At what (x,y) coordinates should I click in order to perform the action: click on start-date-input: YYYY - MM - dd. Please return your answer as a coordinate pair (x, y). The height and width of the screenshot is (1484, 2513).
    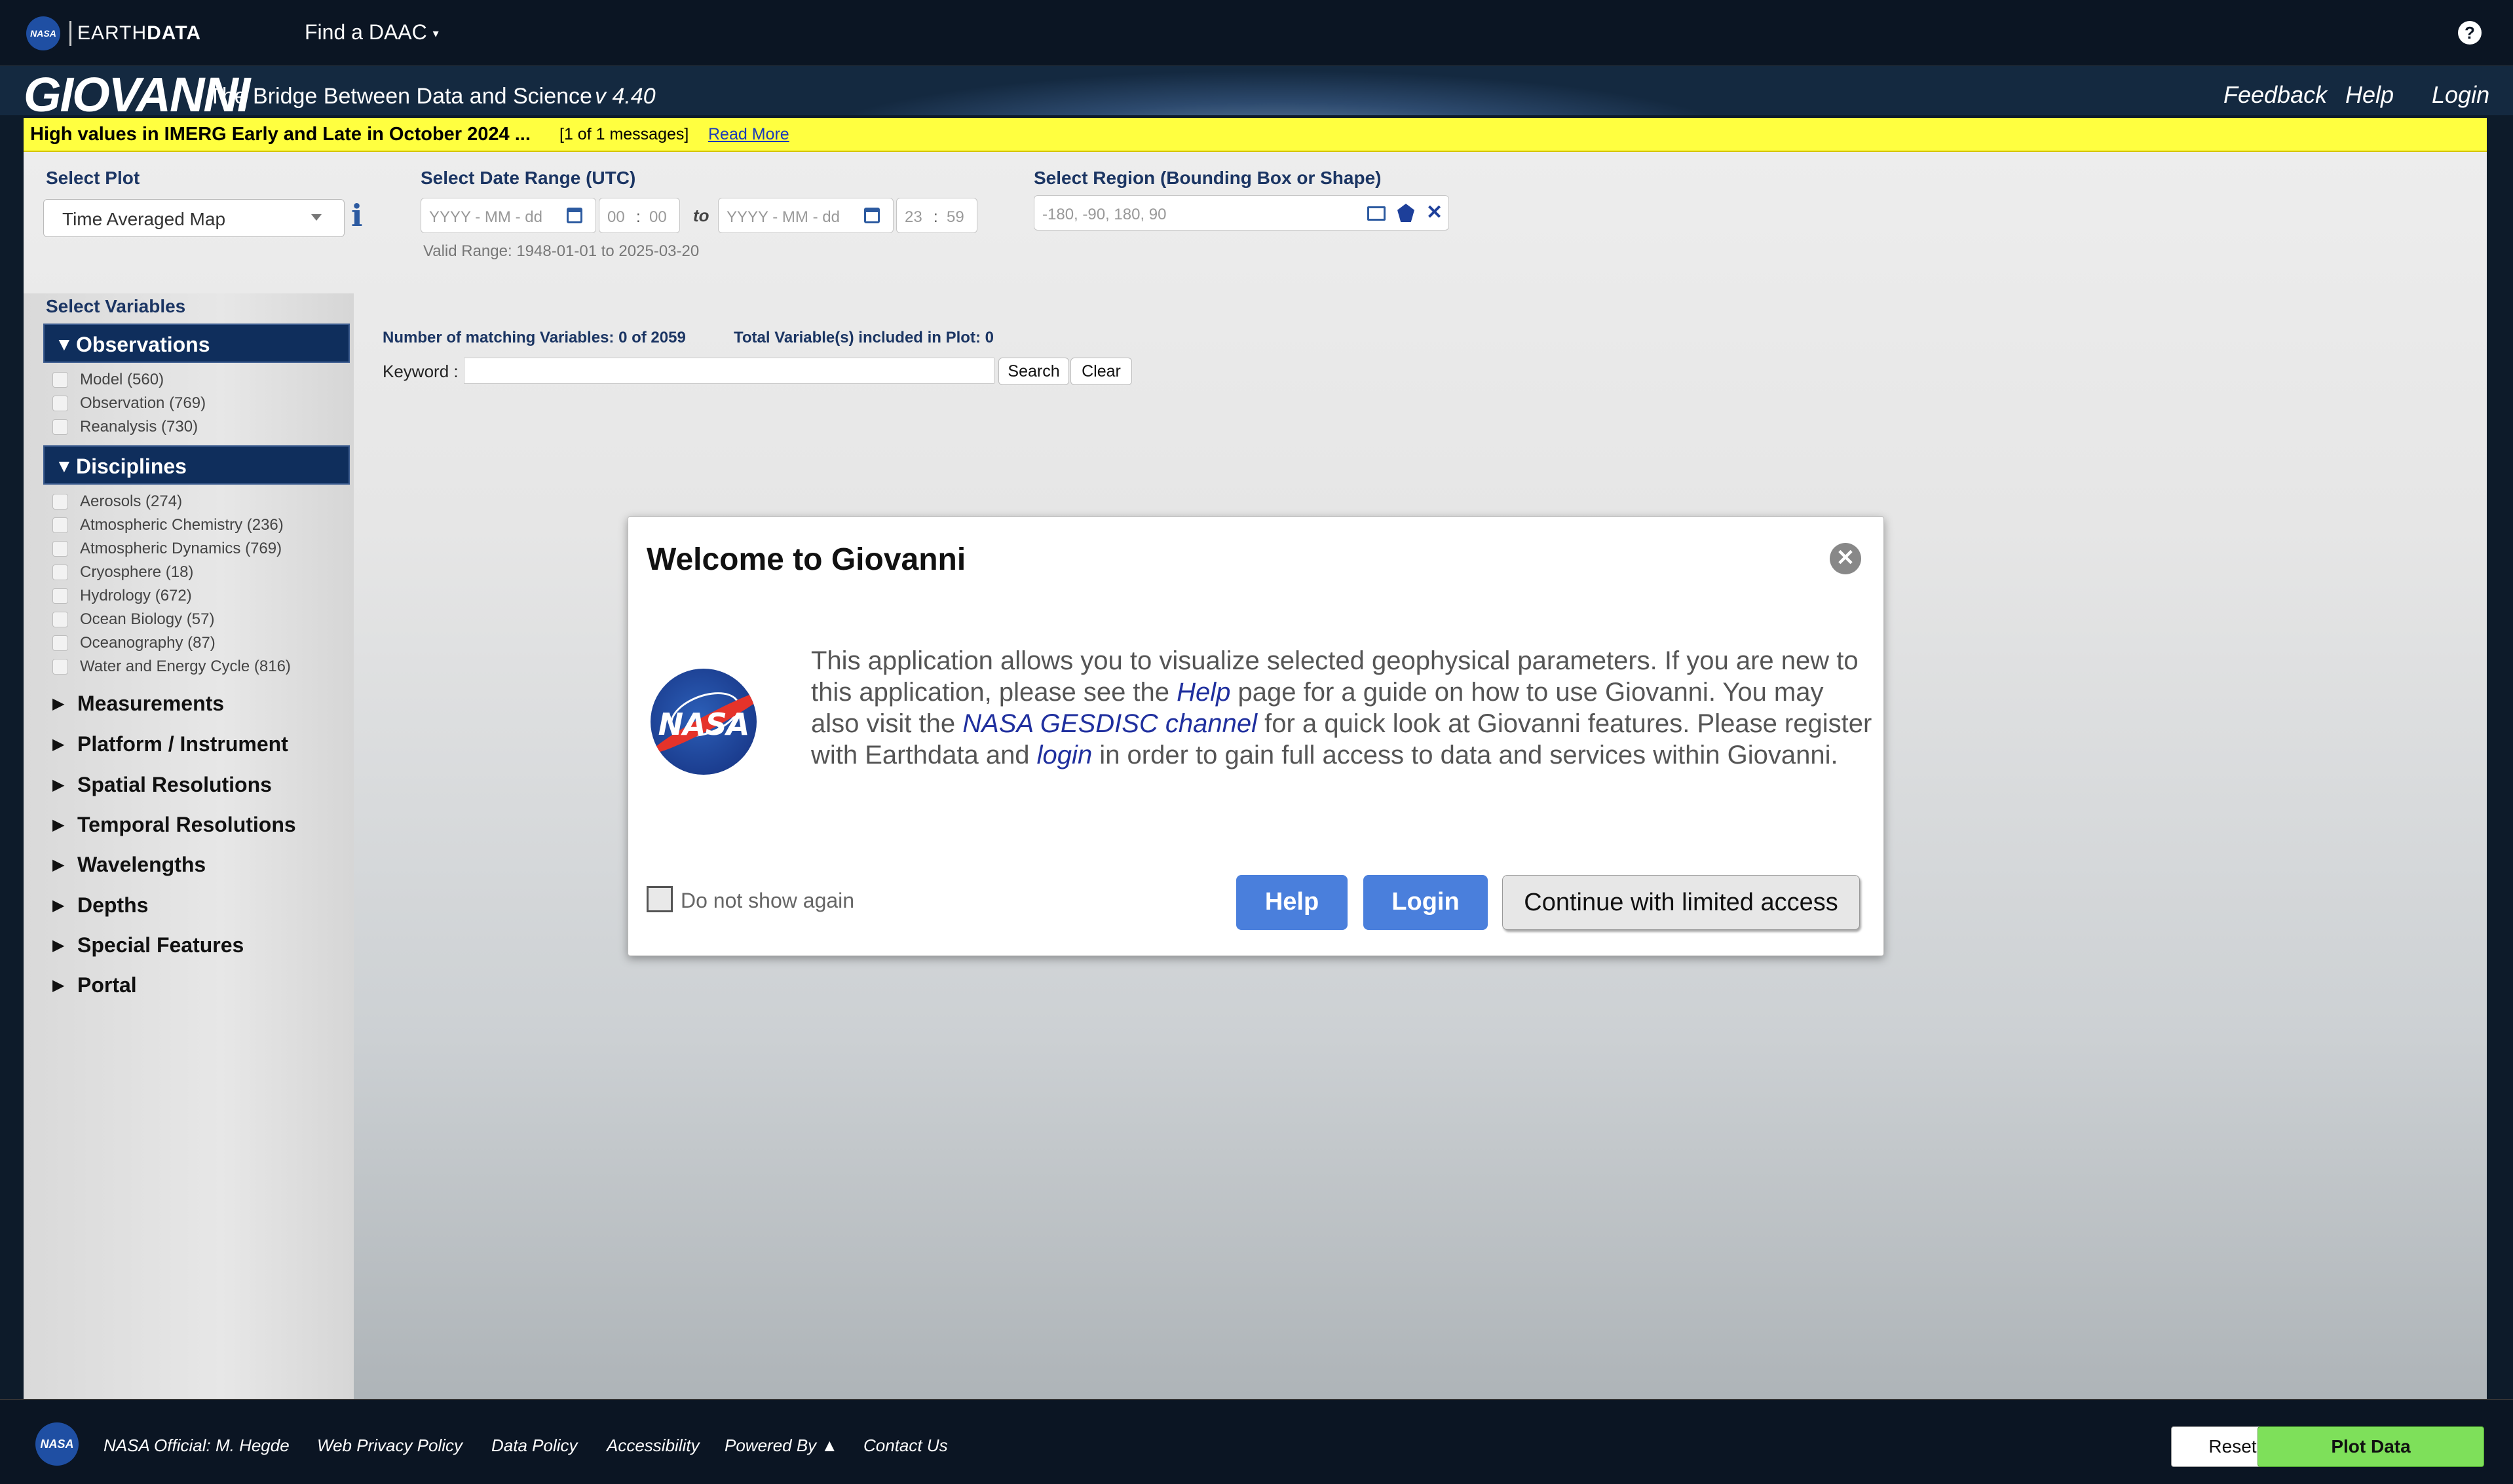
    Looking at the image, I should click on (508, 215).